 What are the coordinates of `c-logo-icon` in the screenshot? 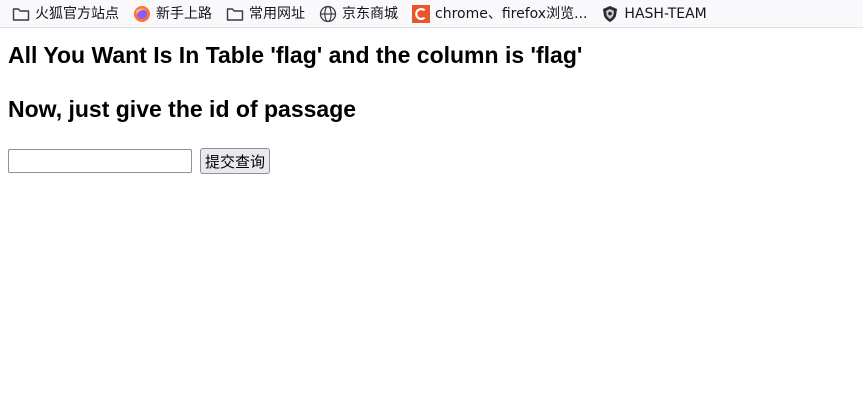 It's located at (421, 13).